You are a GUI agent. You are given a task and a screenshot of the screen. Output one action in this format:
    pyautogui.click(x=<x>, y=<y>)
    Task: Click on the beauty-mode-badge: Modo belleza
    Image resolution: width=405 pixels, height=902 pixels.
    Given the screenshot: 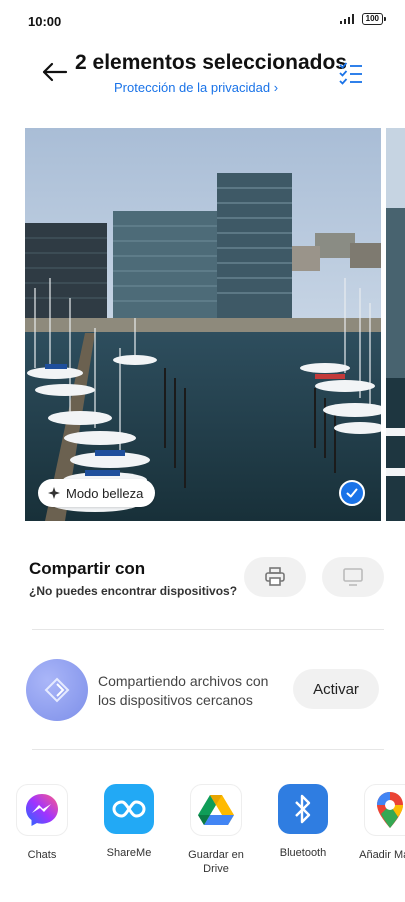 What is the action you would take?
    pyautogui.click(x=97, y=493)
    